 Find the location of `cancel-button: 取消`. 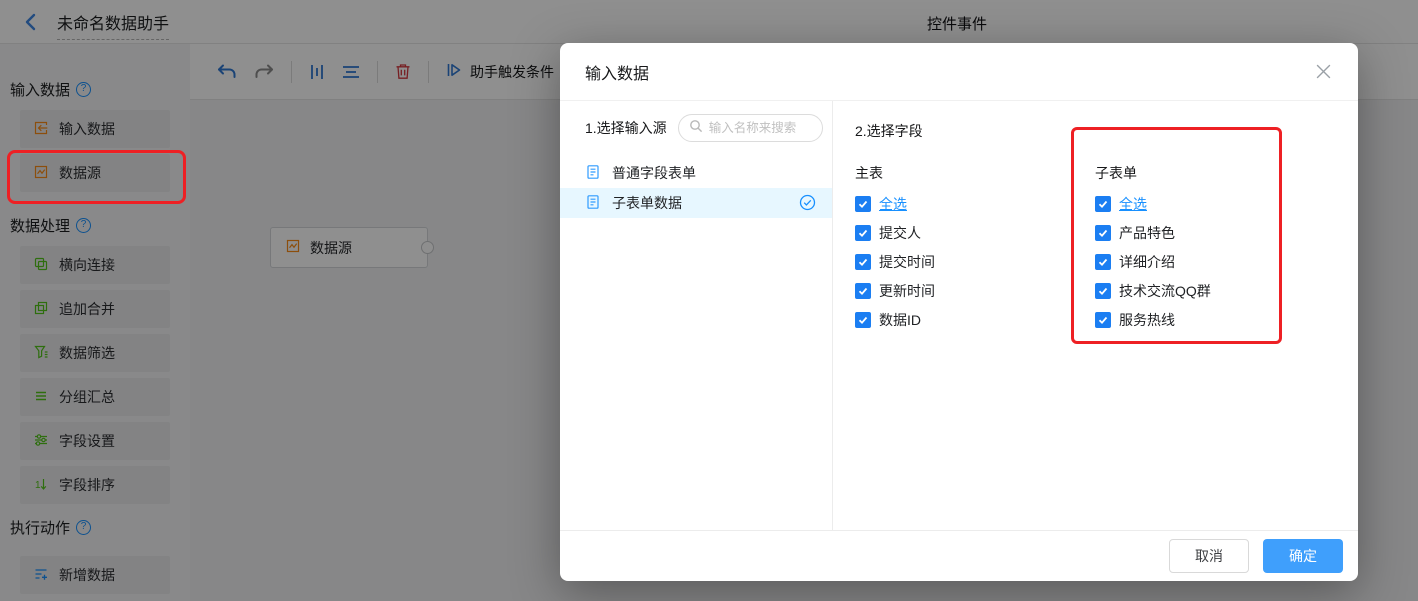

cancel-button: 取消 is located at coordinates (1209, 556).